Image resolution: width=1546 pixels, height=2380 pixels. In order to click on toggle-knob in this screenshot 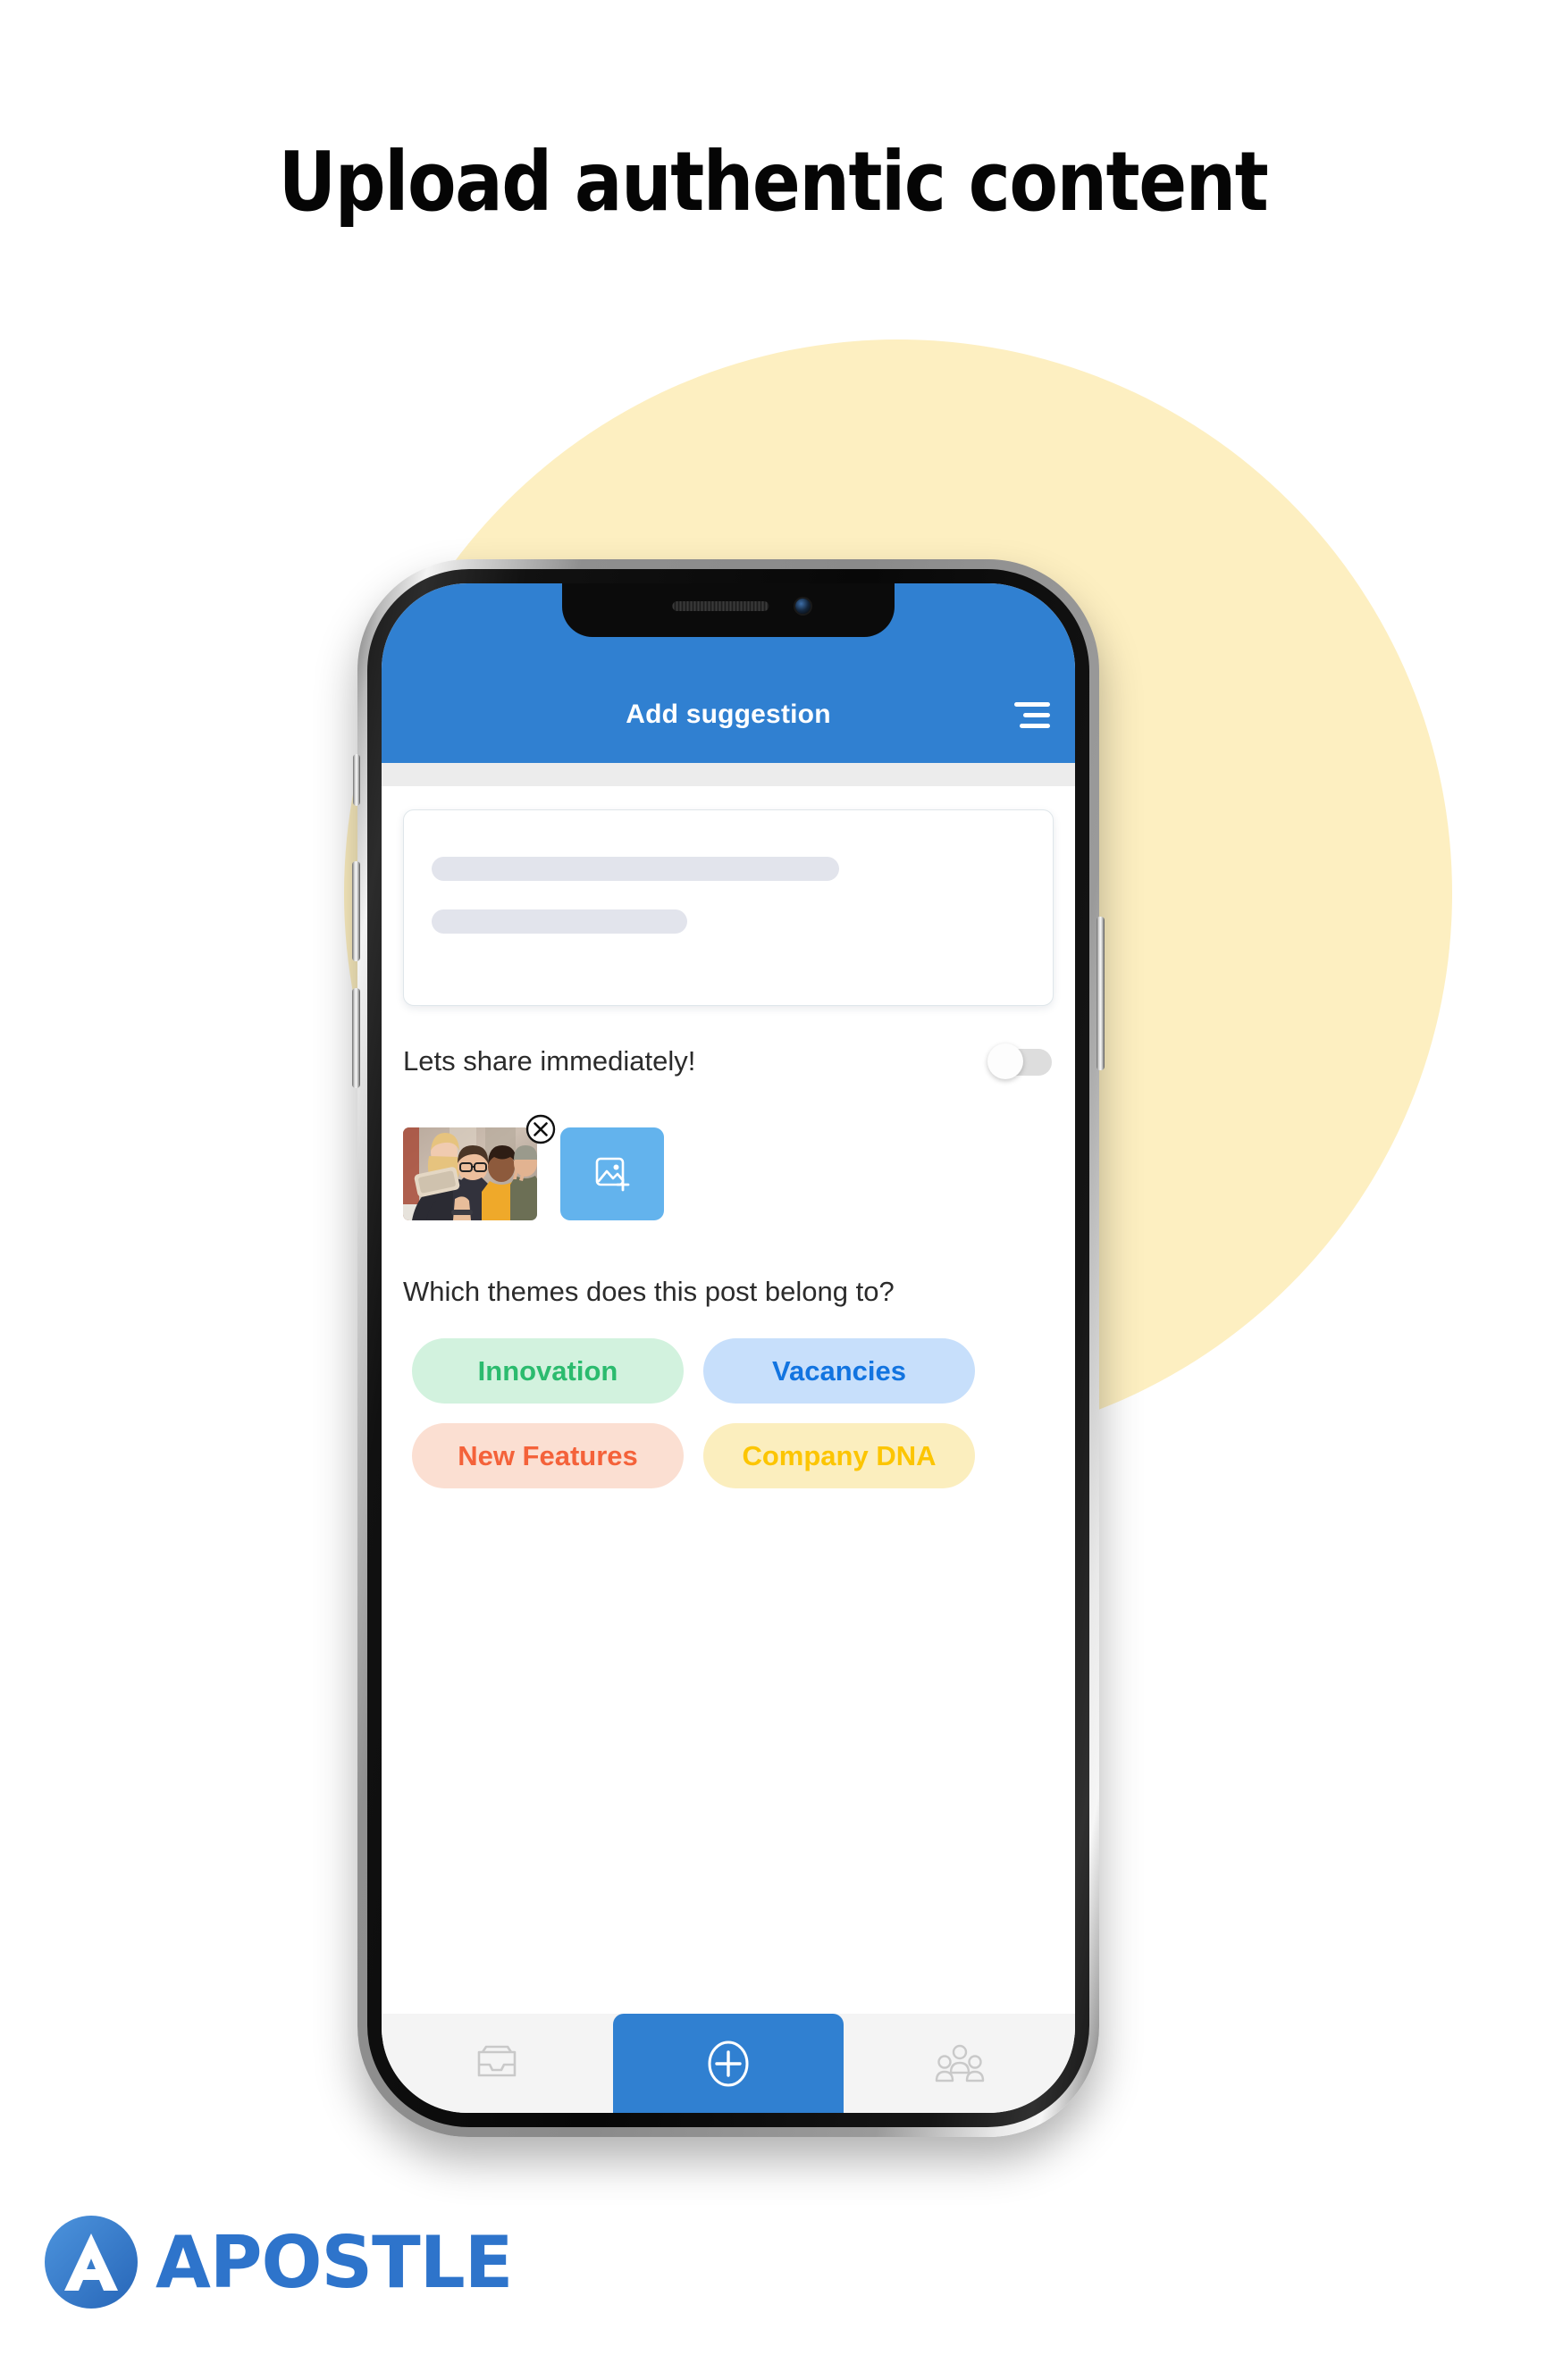, I will do `click(1005, 1061)`.